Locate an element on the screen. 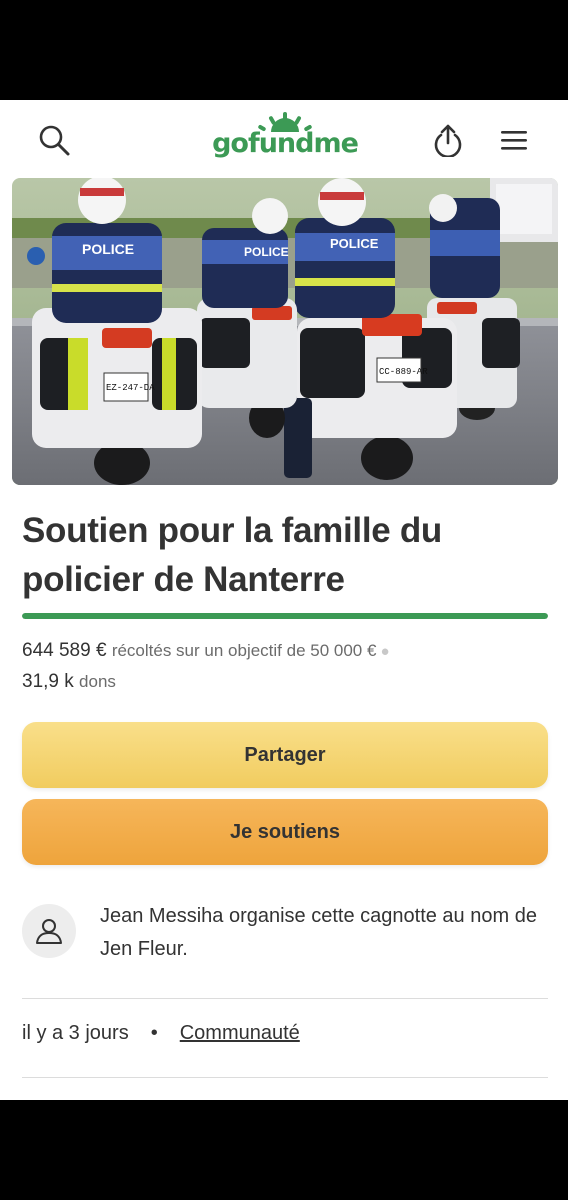 The width and height of the screenshot is (568, 1200). vest-label-right: POLICE is located at coordinates (354, 243).